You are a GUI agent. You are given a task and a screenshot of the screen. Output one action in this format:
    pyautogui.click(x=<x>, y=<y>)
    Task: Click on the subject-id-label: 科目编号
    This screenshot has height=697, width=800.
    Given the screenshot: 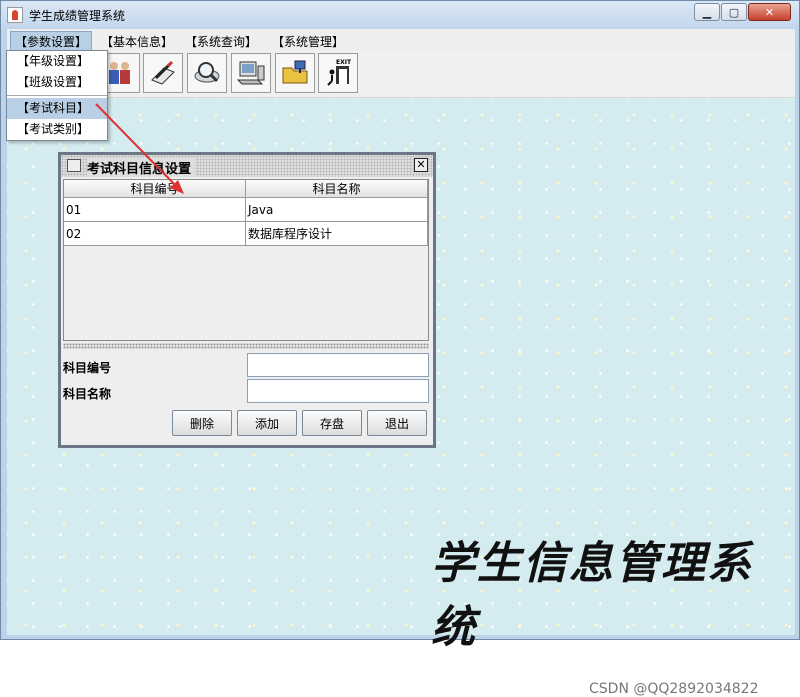 What is the action you would take?
    pyautogui.click(x=87, y=368)
    